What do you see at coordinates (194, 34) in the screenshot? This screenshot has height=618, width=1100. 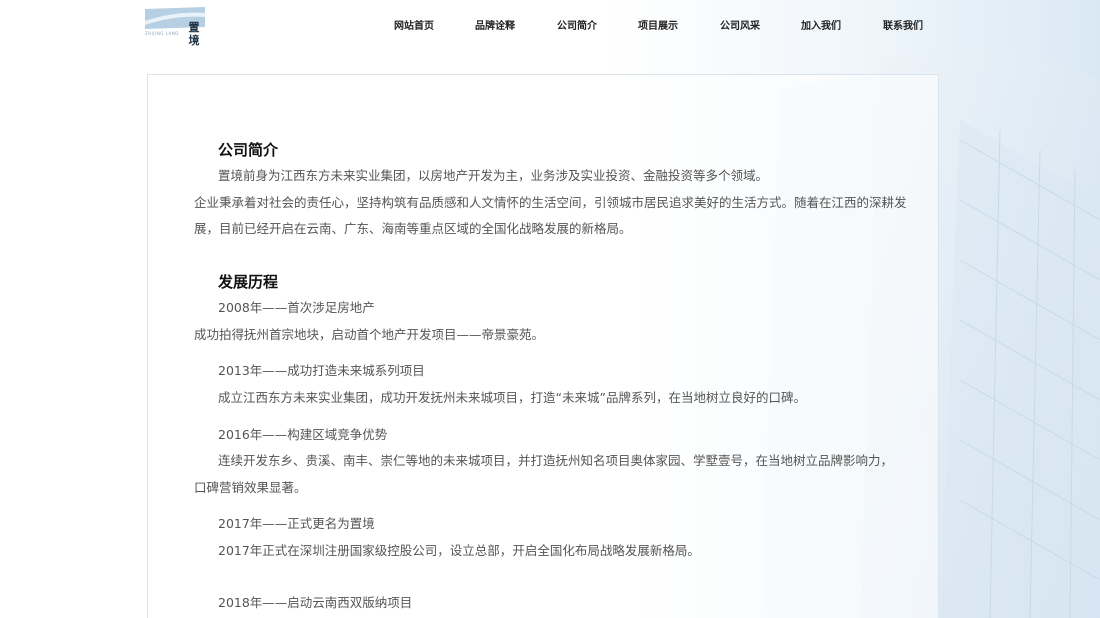 I see `logo-text: 置境` at bounding box center [194, 34].